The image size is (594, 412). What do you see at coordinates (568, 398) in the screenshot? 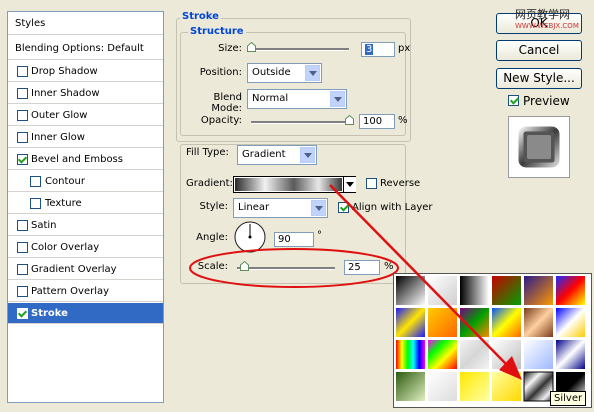
I see `swatch-tooltip: Silver` at bounding box center [568, 398].